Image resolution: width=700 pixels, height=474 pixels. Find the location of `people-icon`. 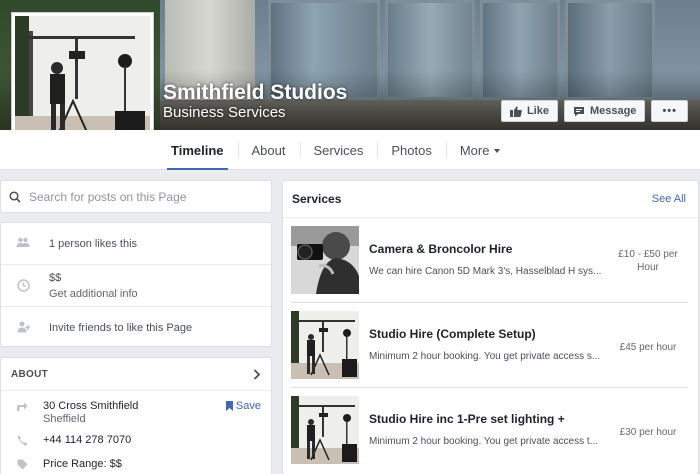

people-icon is located at coordinates (23, 242).